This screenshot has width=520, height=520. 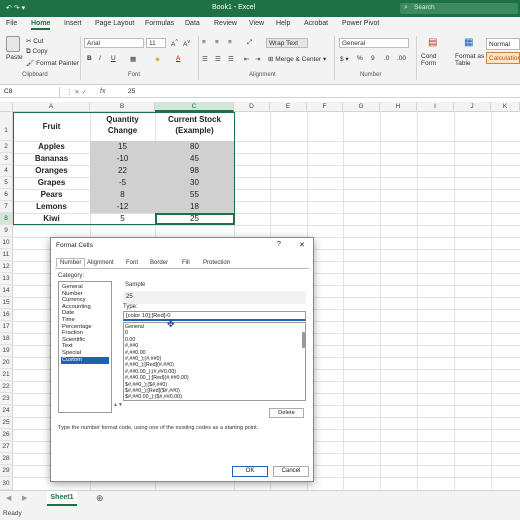 I want to click on column-header-c: C, so click(x=194, y=107).